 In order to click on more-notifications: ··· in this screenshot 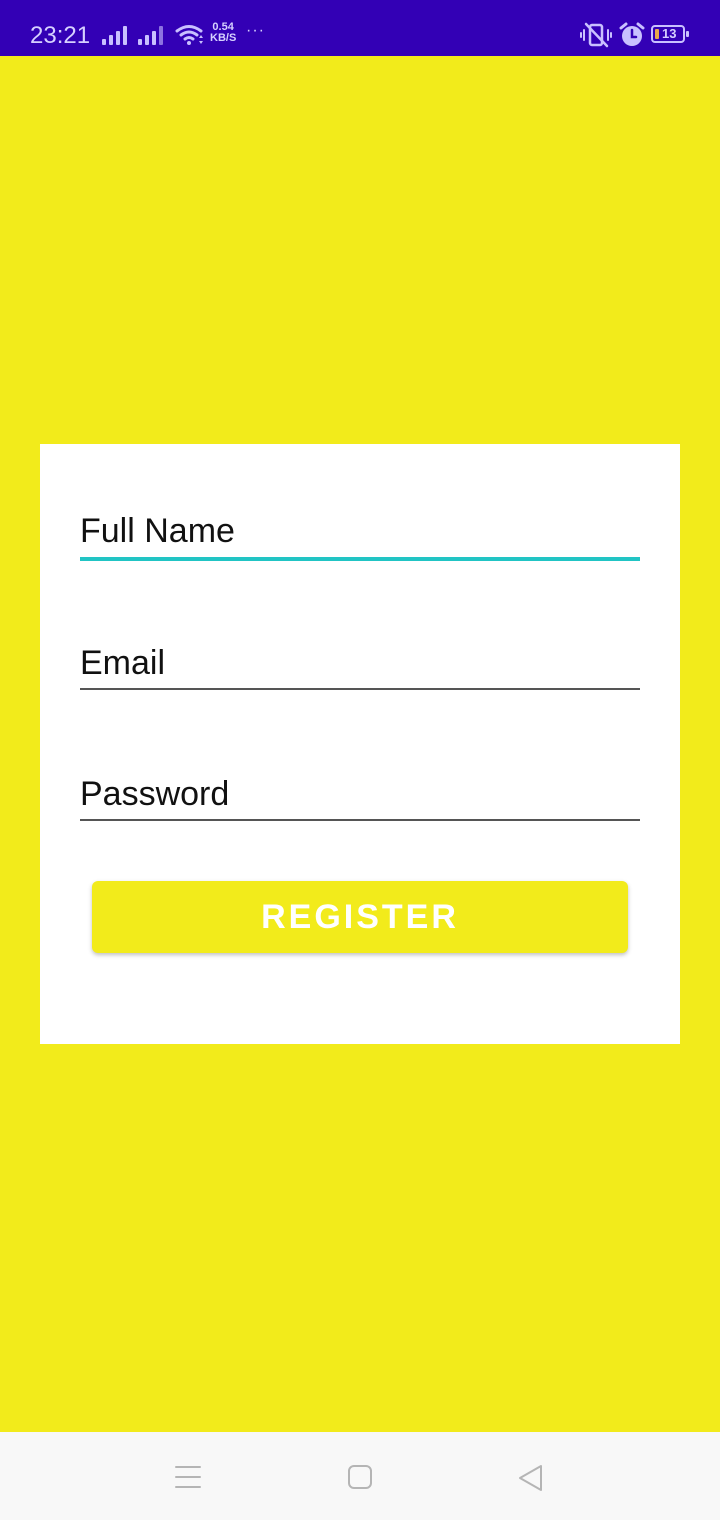, I will do `click(255, 30)`.